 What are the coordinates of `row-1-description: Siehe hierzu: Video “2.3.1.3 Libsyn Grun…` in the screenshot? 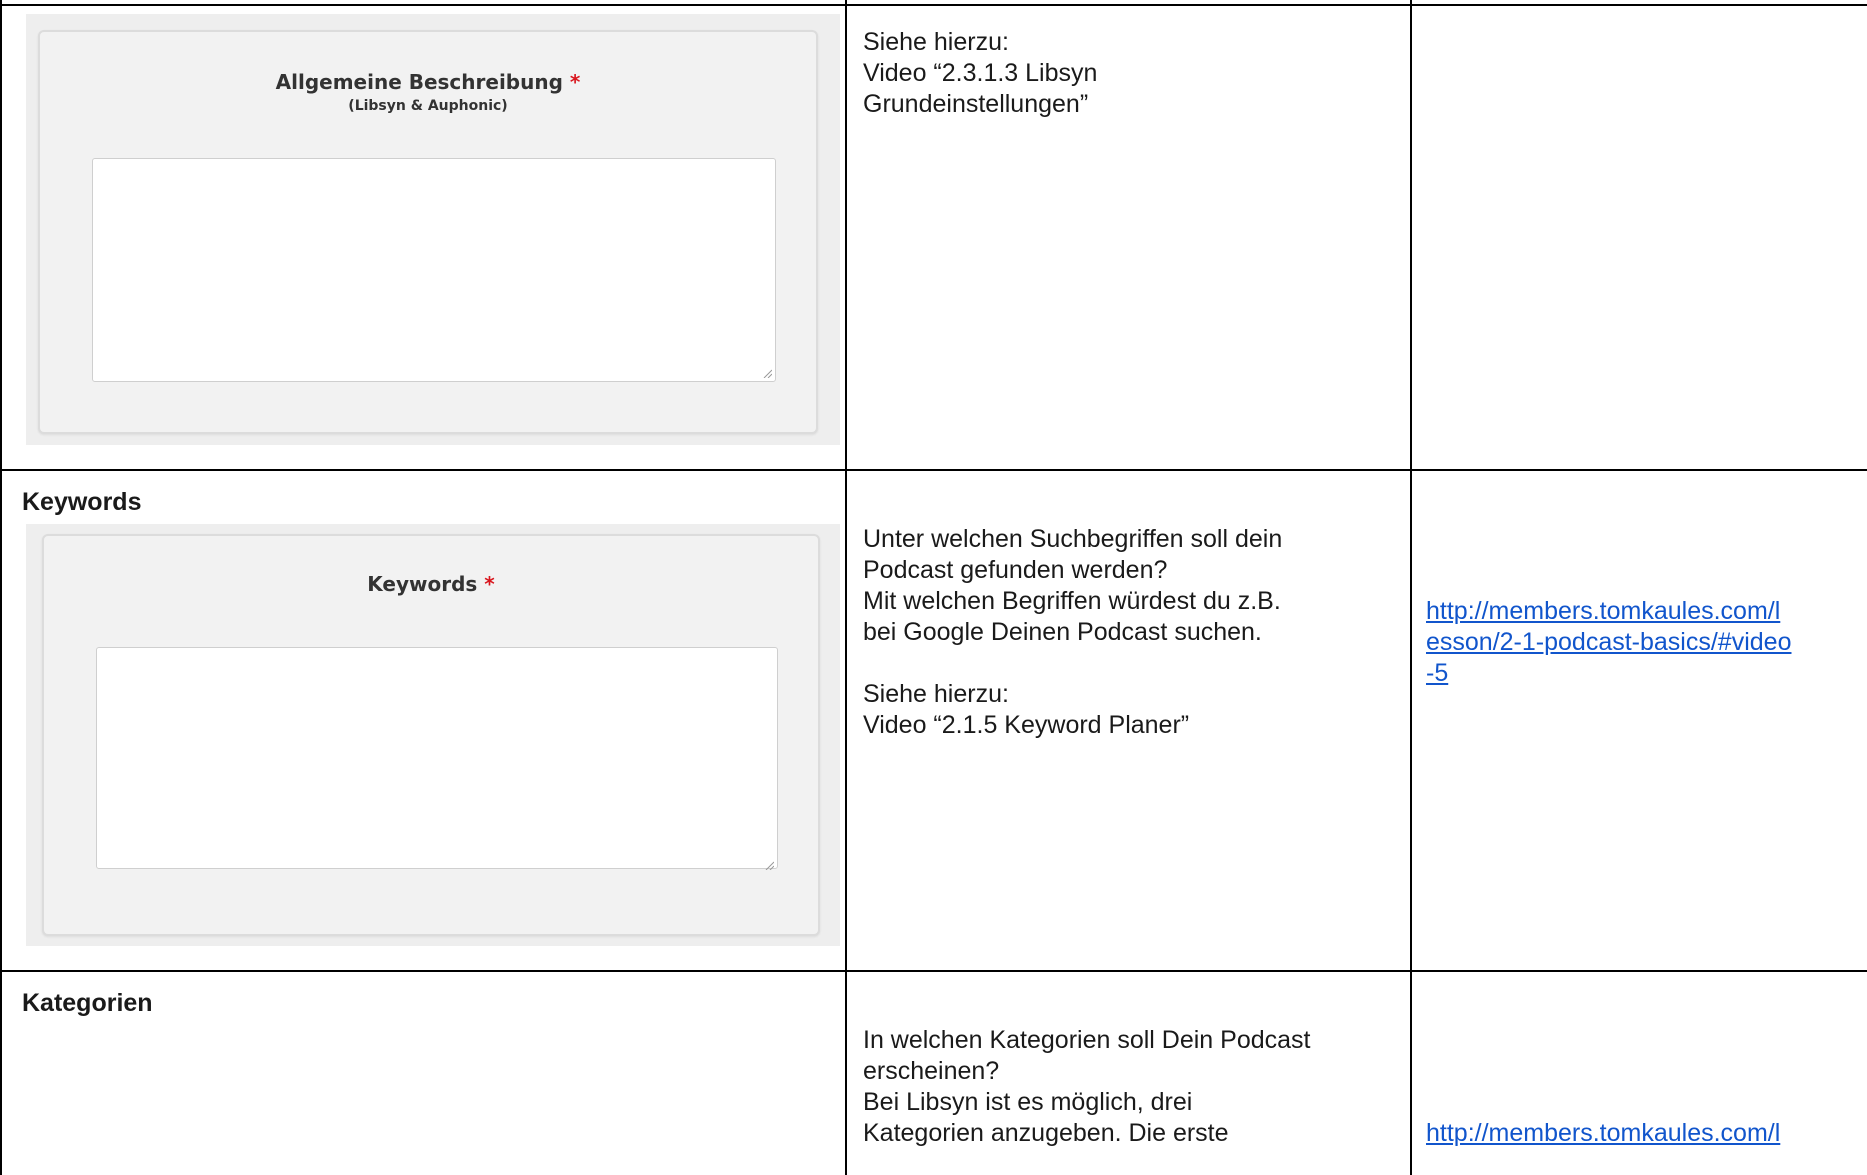 It's located at (980, 73).